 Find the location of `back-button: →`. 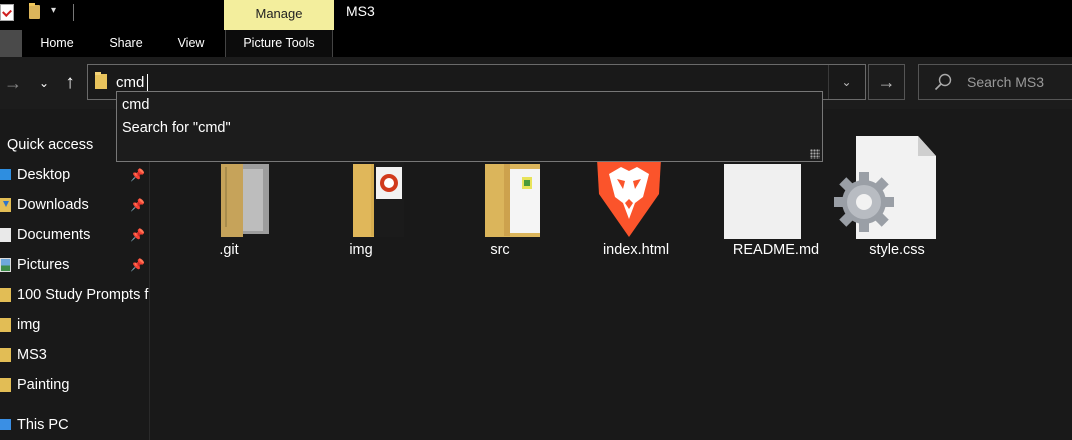

back-button: → is located at coordinates (13, 83).